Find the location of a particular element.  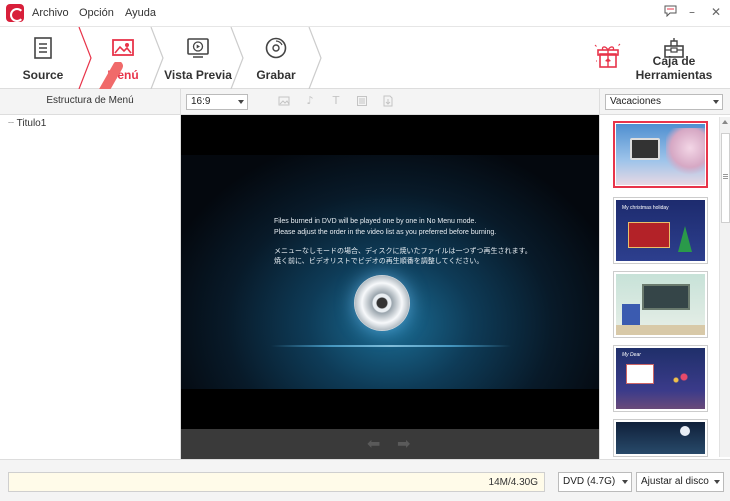

preview-toolbar: 16:9 ♪ T is located at coordinates (390, 102).